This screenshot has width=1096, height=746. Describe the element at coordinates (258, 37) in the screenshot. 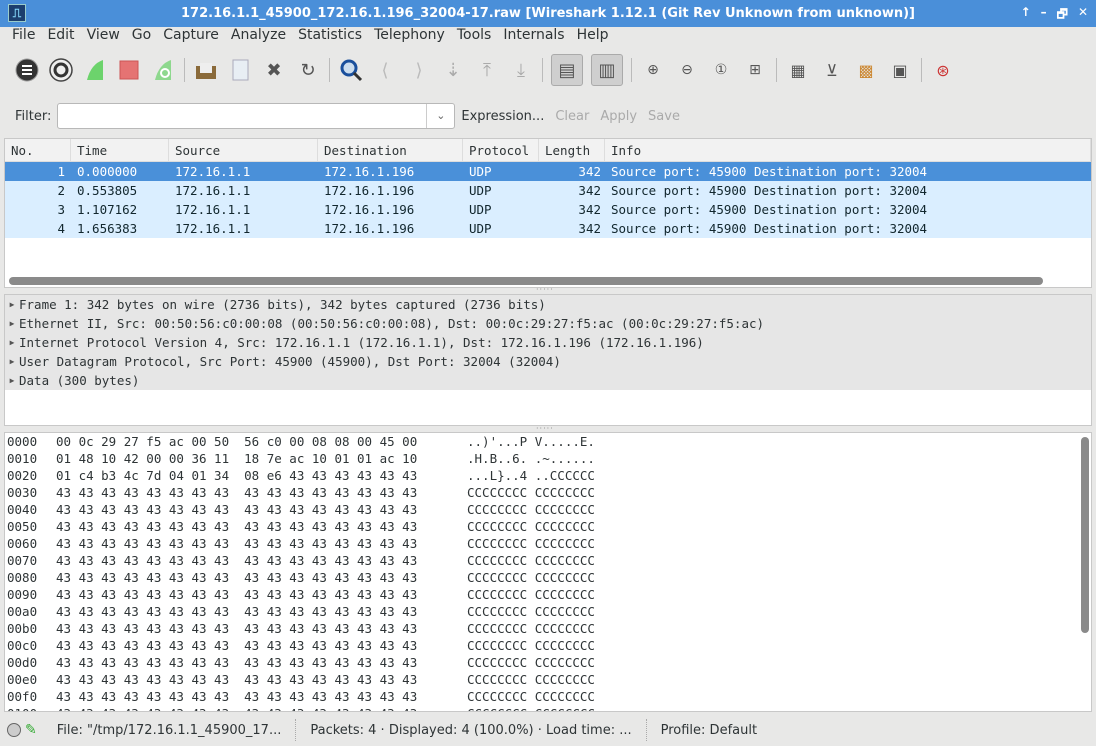

I see `menu-analyze: Analyze` at that location.